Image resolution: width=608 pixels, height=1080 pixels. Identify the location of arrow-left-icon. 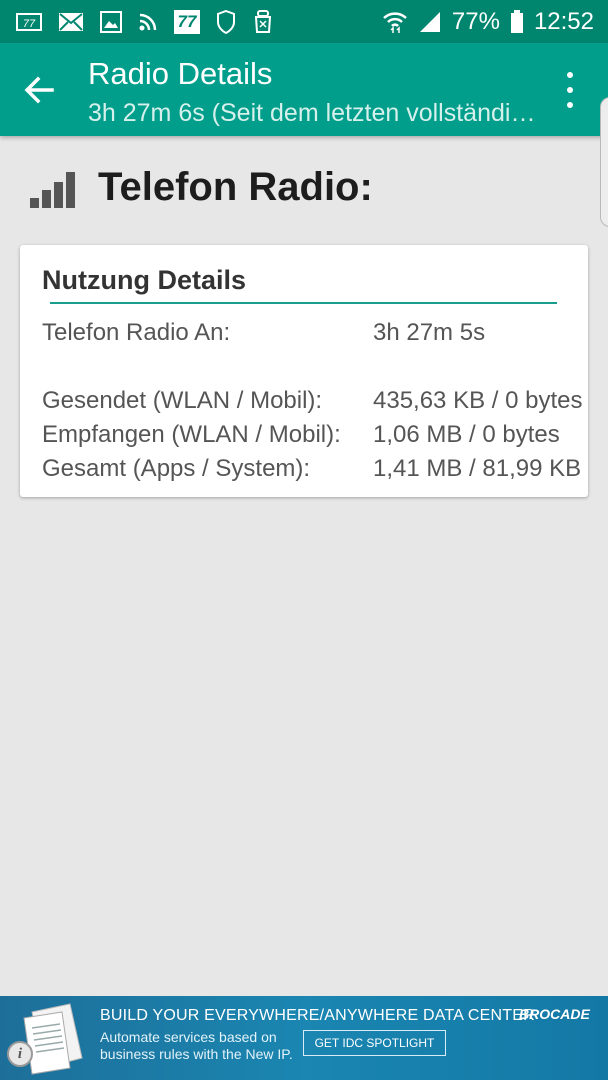
(39, 90).